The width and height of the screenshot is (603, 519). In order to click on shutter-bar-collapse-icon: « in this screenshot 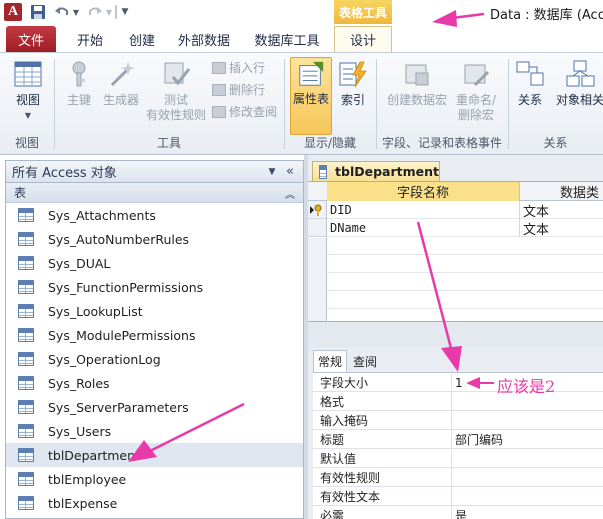, I will do `click(290, 171)`.